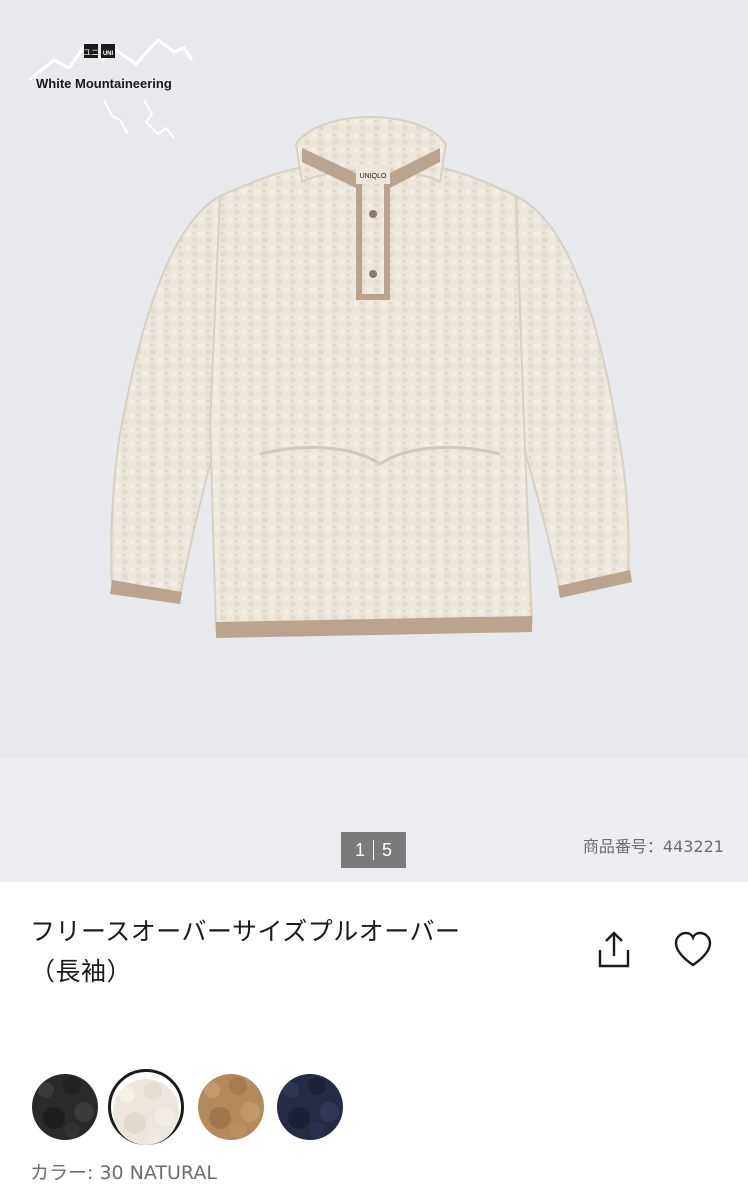 The height and width of the screenshot is (1200, 748). I want to click on product-code: 商品番号：443221, so click(653, 846).